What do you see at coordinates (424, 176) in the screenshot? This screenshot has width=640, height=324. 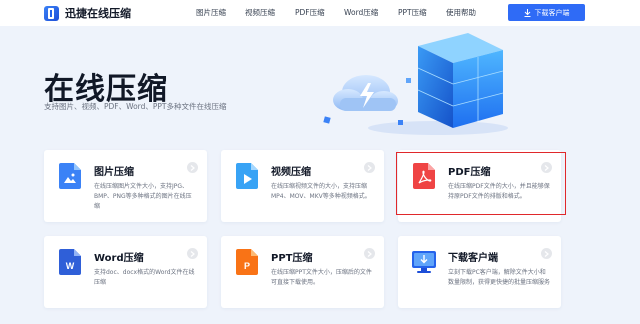 I see `pdf-file-icon` at bounding box center [424, 176].